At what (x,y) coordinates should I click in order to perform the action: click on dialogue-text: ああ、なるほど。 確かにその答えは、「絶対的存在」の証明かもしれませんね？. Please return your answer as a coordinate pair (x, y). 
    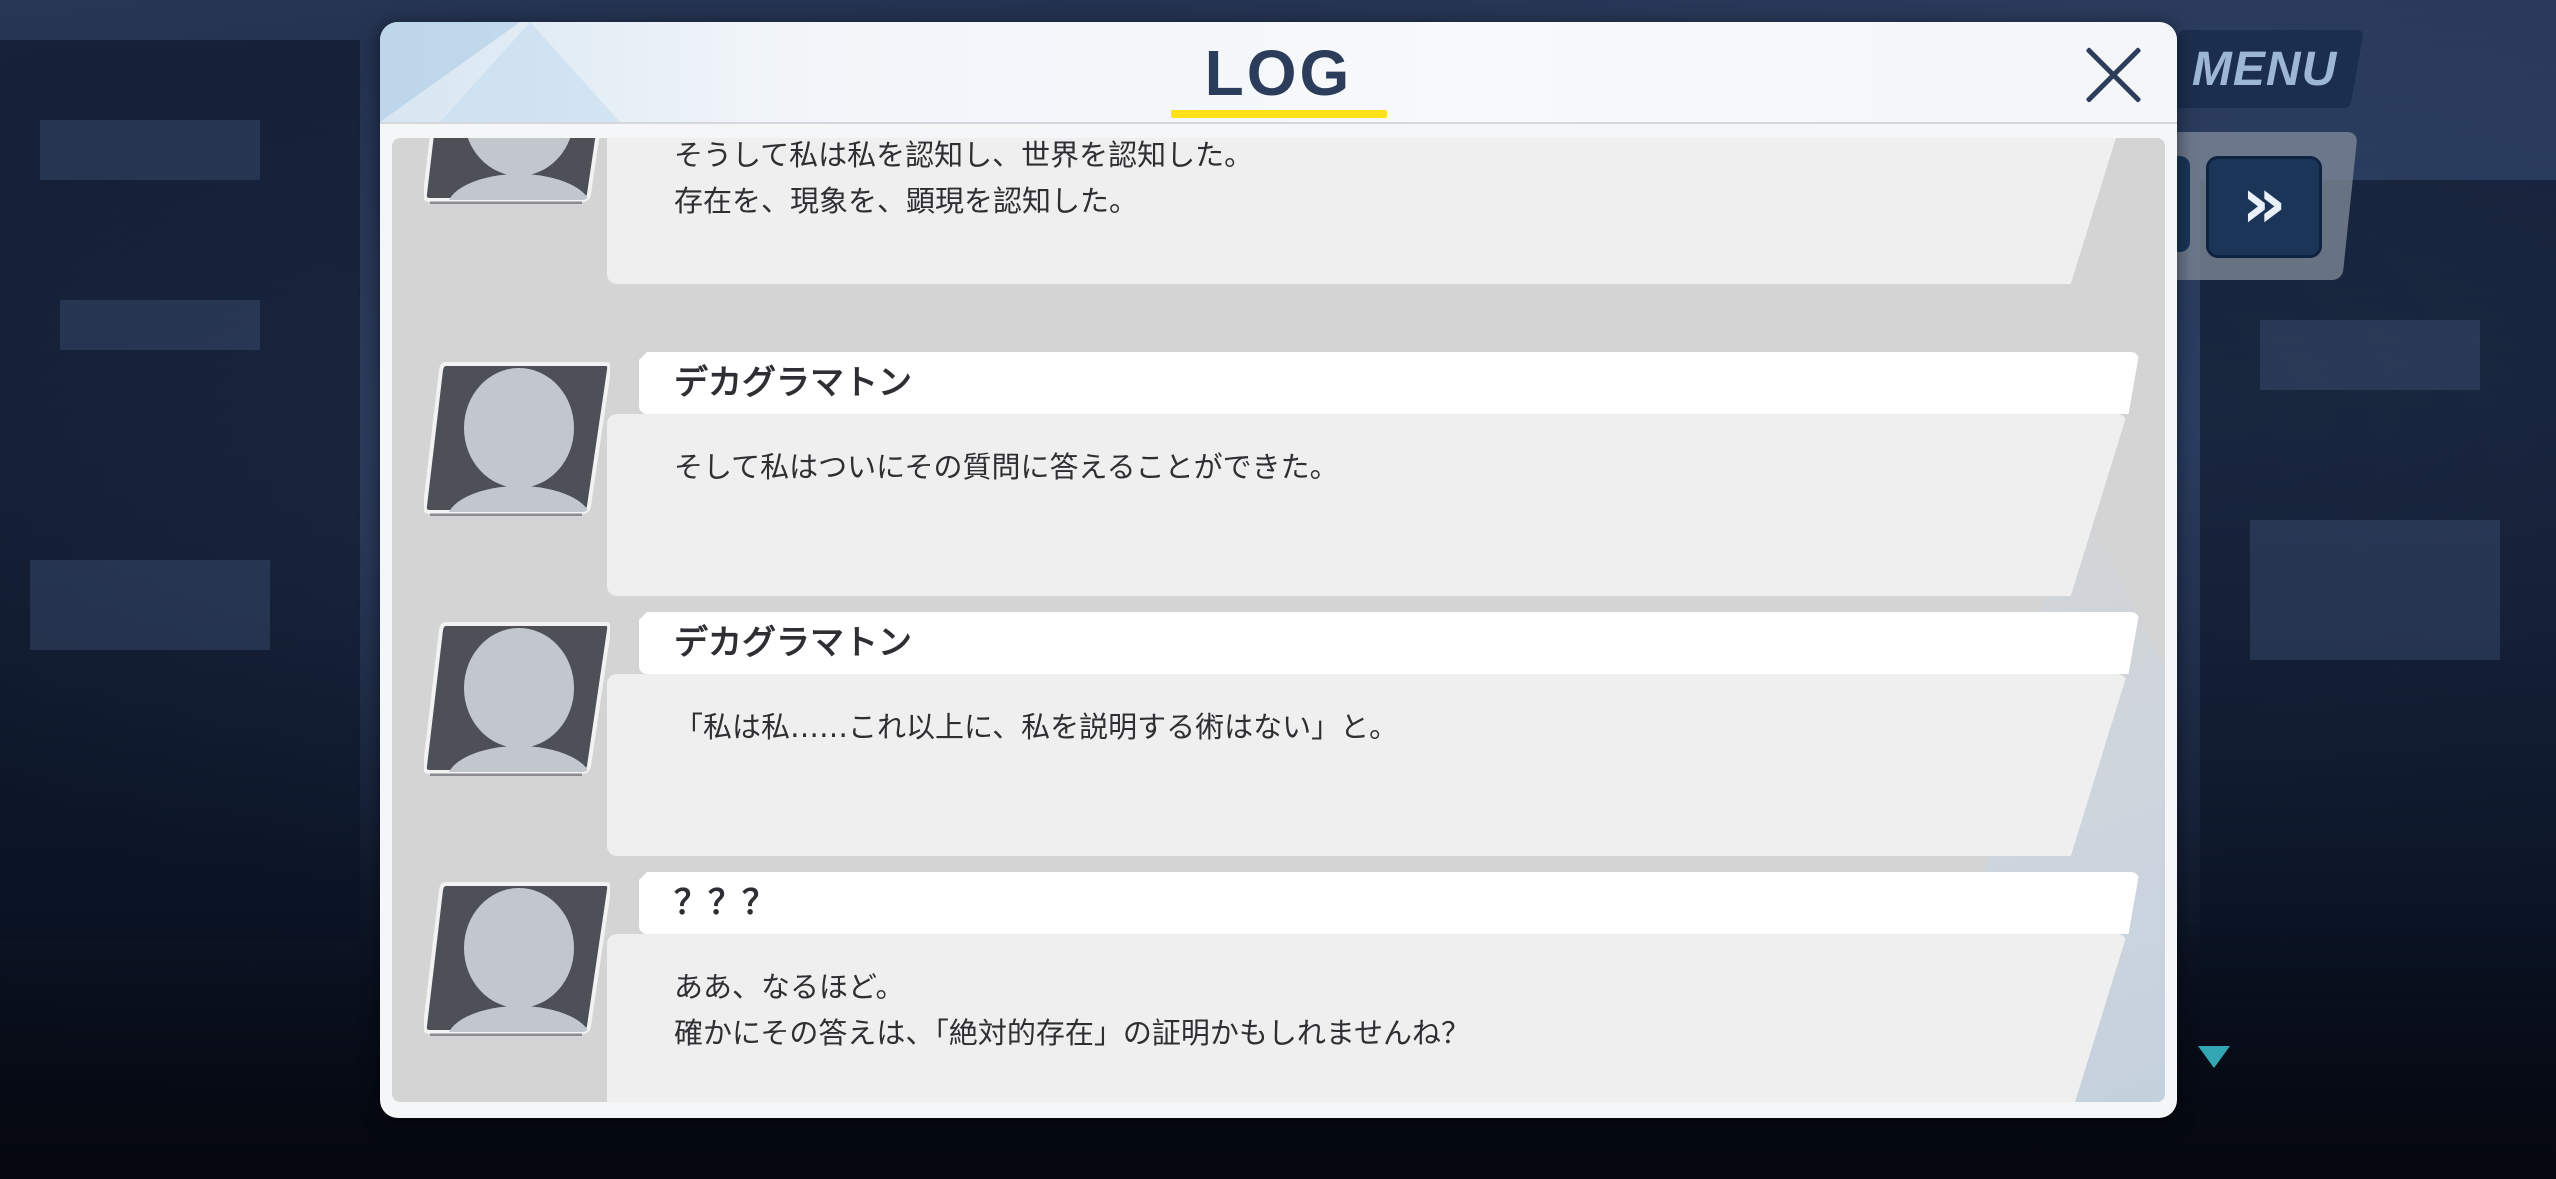
    Looking at the image, I should click on (1072, 1010).